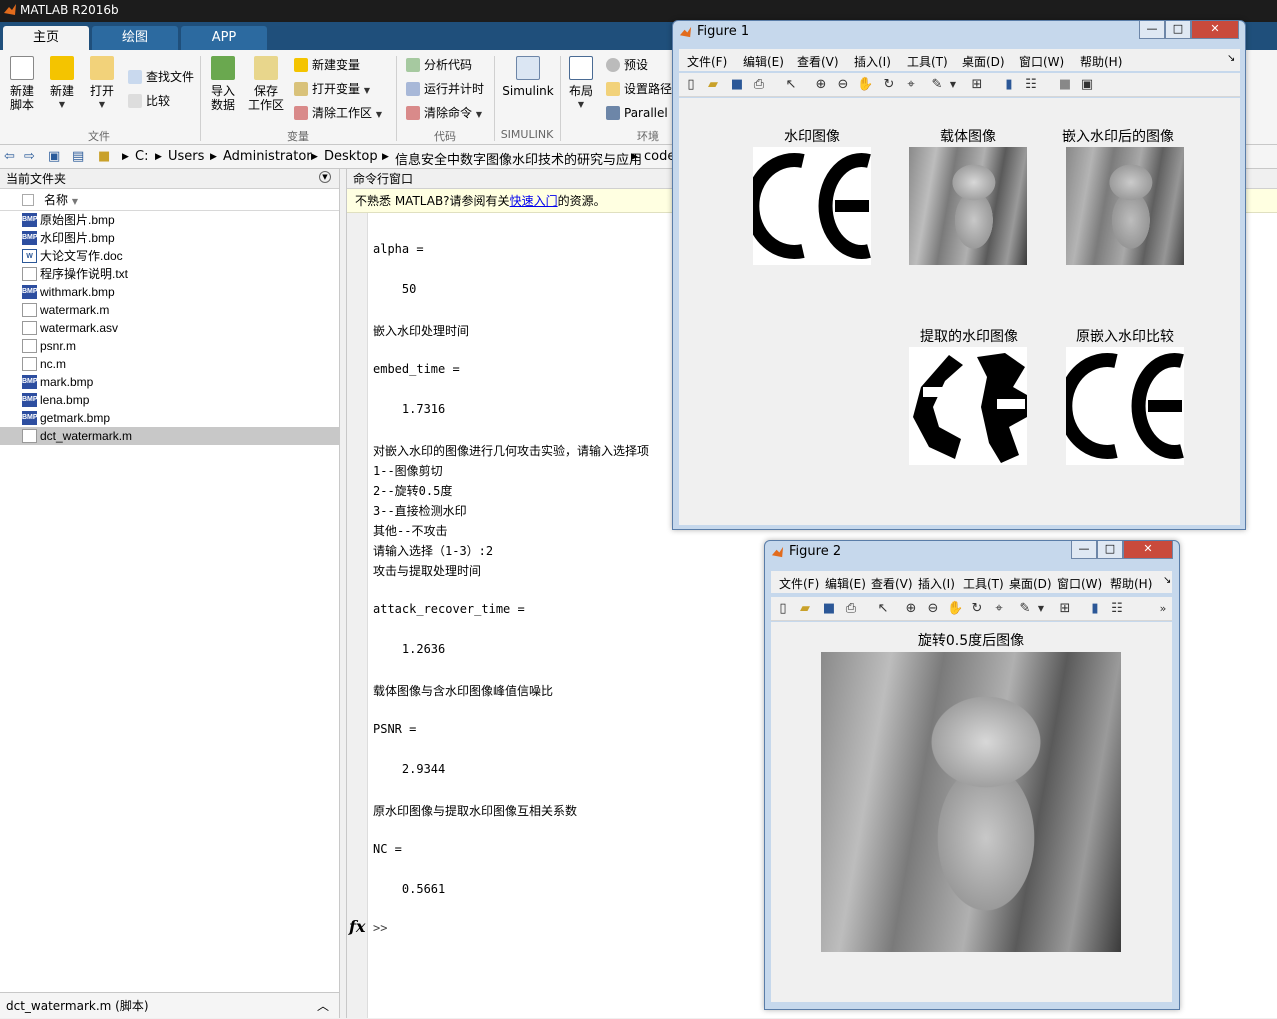 The width and height of the screenshot is (1277, 1019). Describe the element at coordinates (141, 156) in the screenshot. I see `breadcrumb-item: C:` at that location.